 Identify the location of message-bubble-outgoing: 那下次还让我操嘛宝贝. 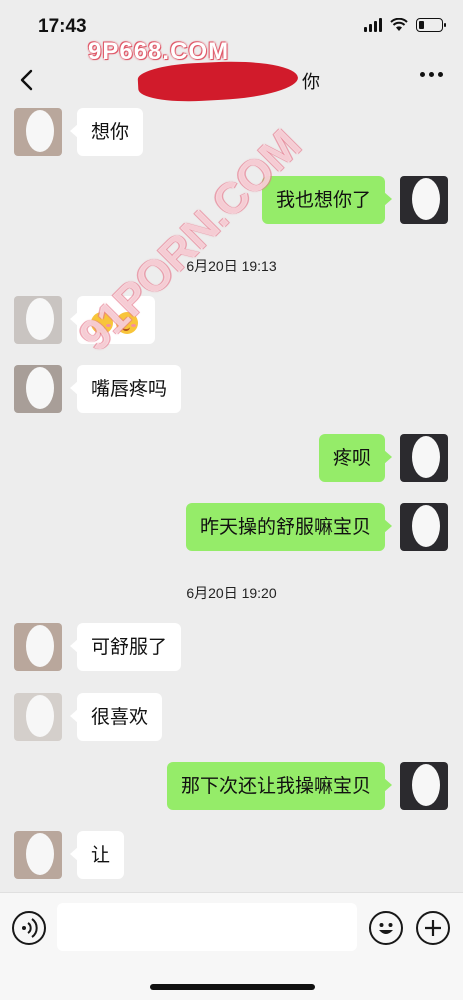
(279, 786).